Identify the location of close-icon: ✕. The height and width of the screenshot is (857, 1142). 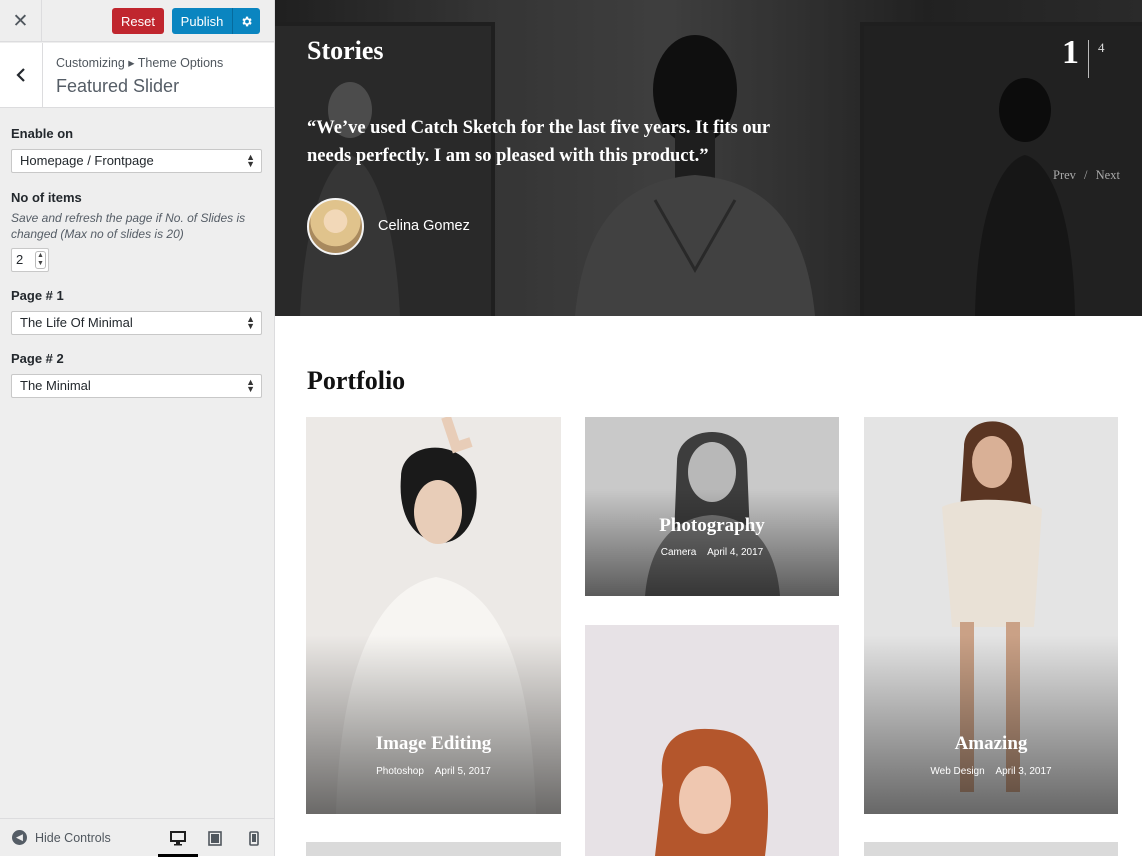
(21, 21).